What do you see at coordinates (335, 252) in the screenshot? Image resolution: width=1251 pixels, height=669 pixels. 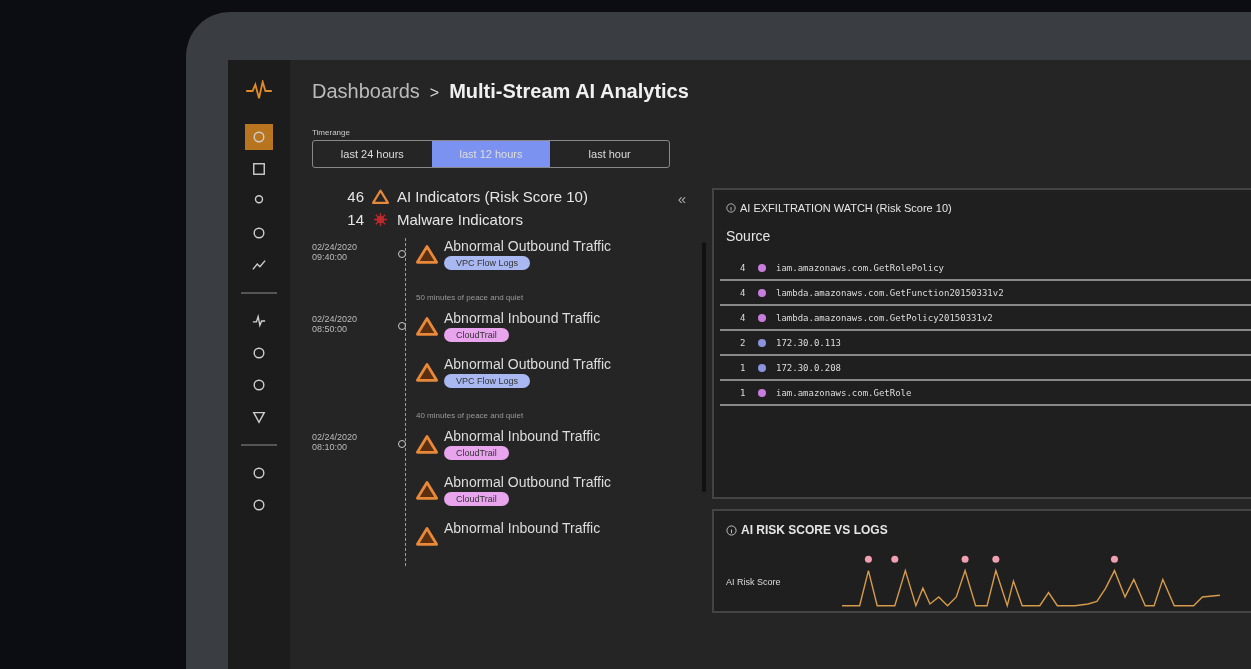 I see `event-timestamp: 02/24/2020 09:40:00` at bounding box center [335, 252].